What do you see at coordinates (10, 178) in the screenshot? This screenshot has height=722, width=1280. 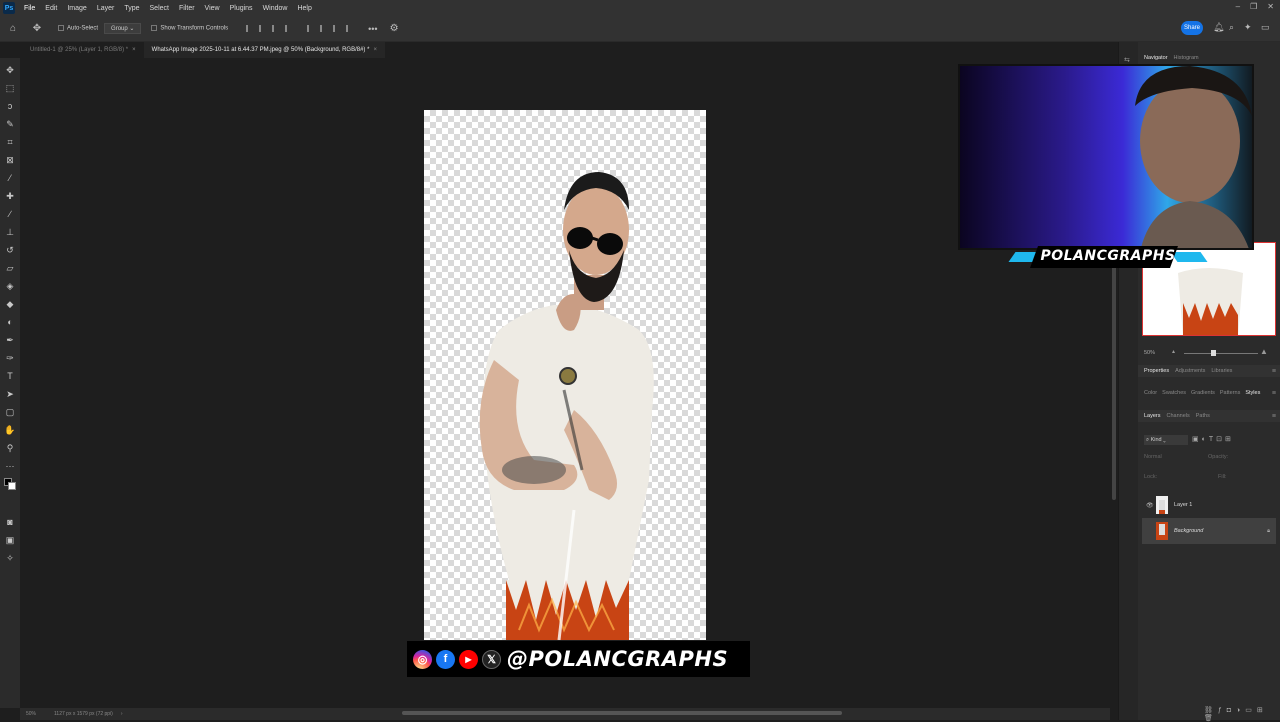 I see `eyedropper-tool-icon: ⁄` at bounding box center [10, 178].